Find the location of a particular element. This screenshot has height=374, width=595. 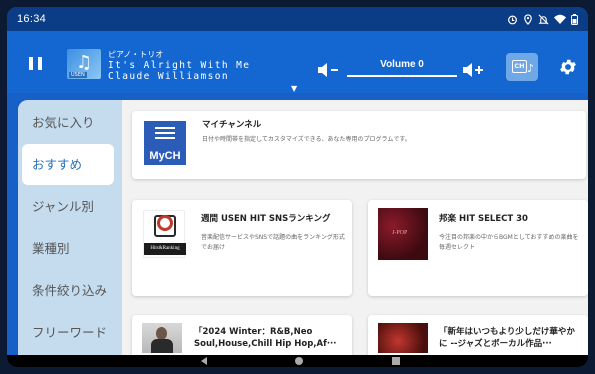

back-icon is located at coordinates (204, 361).